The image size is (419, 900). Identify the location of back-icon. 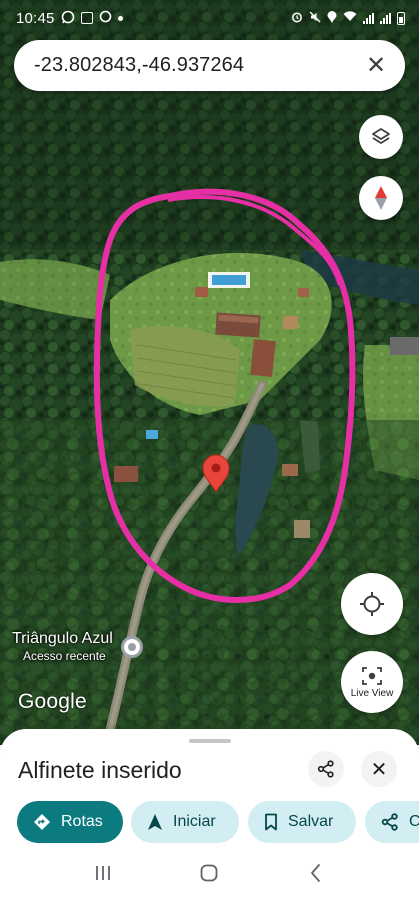
(315, 872).